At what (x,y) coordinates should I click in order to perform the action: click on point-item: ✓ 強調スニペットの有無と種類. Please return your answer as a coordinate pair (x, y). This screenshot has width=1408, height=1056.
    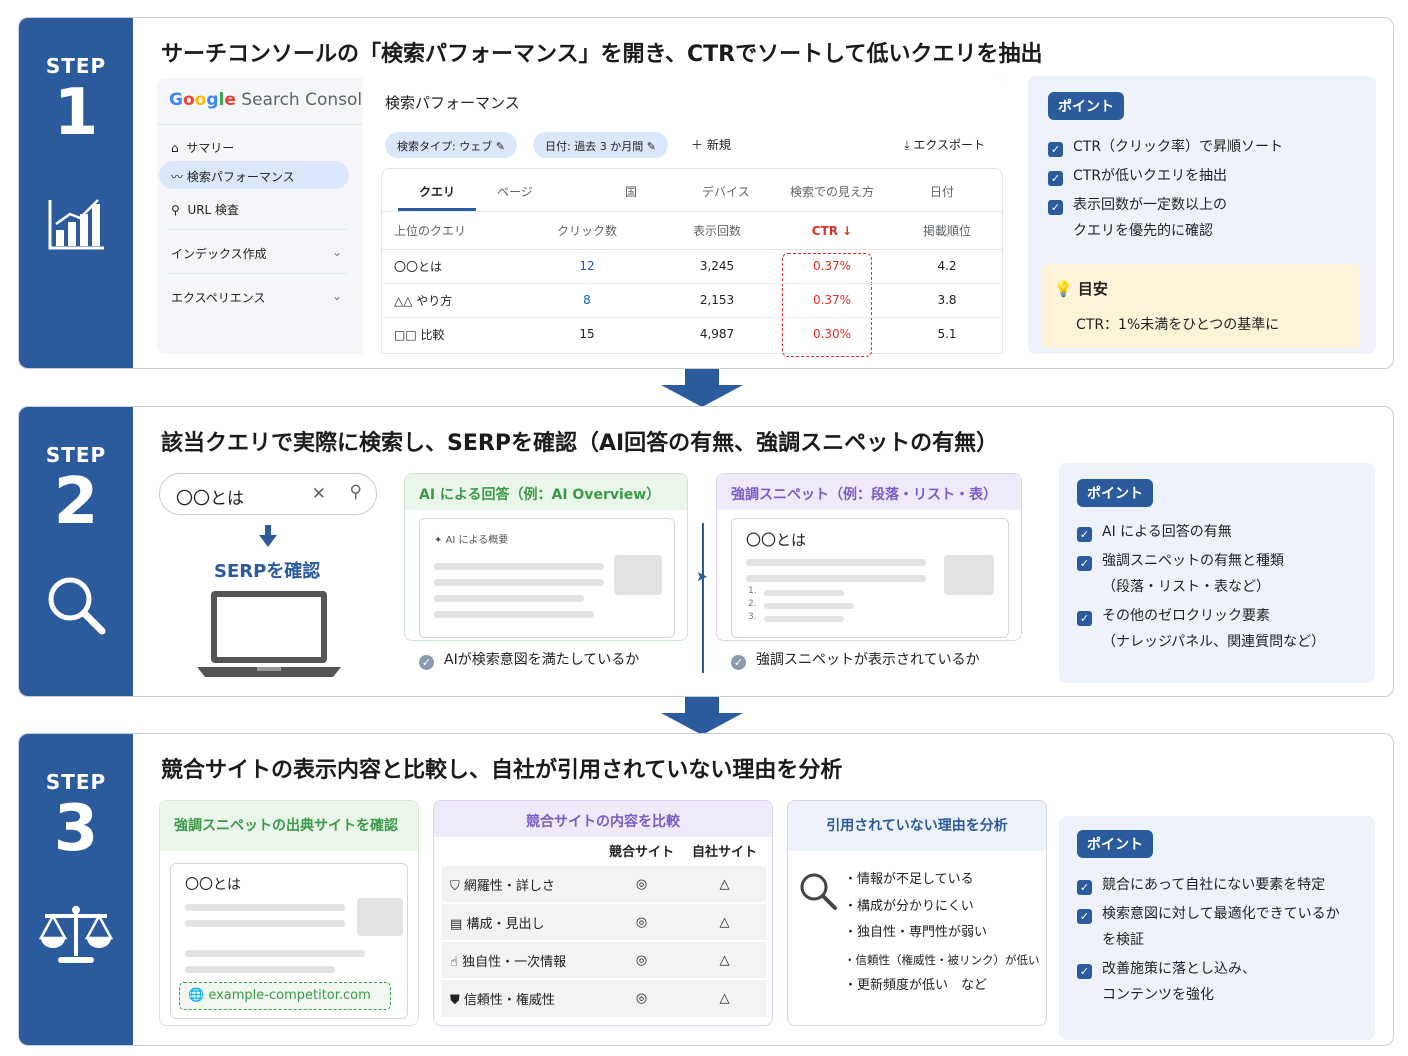
    Looking at the image, I should click on (1180, 561).